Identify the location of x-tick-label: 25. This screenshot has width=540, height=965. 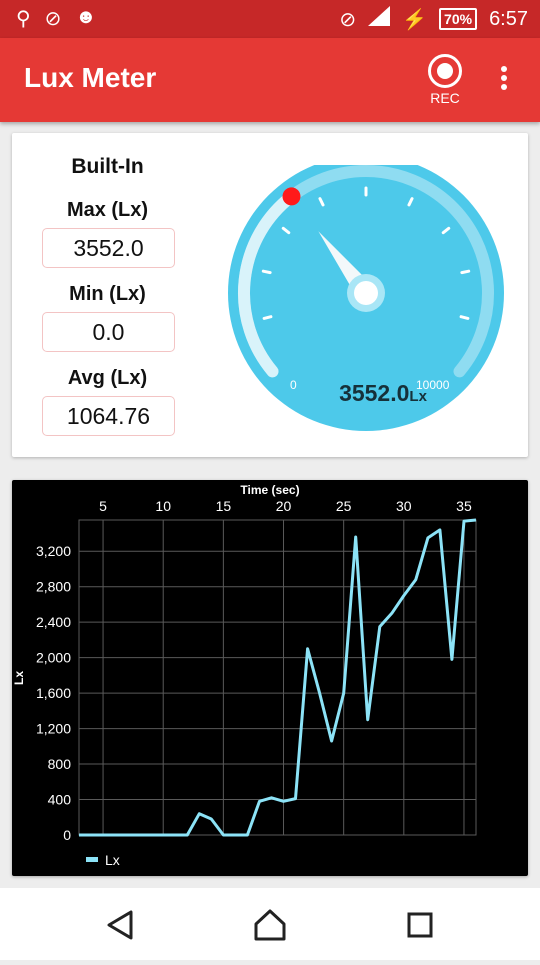
(344, 506).